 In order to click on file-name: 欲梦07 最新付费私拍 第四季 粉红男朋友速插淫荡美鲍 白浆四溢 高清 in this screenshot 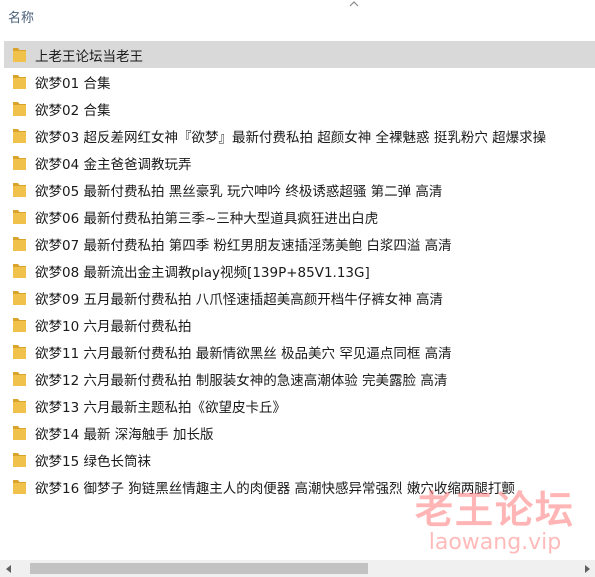, I will do `click(243, 245)`.